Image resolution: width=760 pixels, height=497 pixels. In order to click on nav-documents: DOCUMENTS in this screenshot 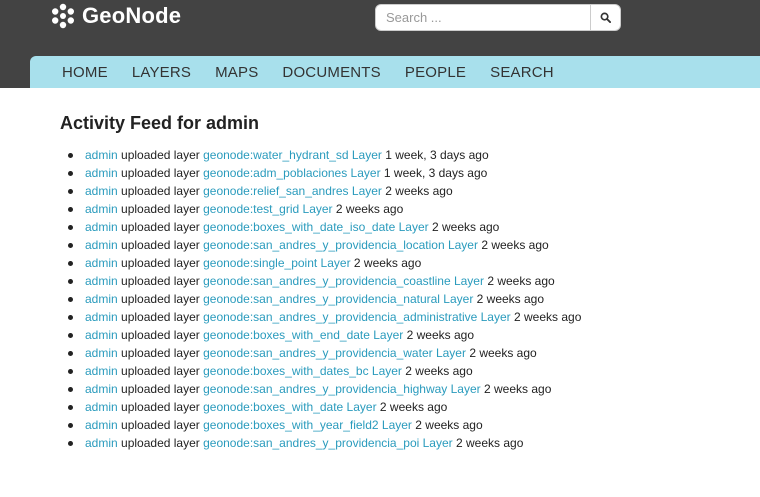, I will do `click(331, 72)`.